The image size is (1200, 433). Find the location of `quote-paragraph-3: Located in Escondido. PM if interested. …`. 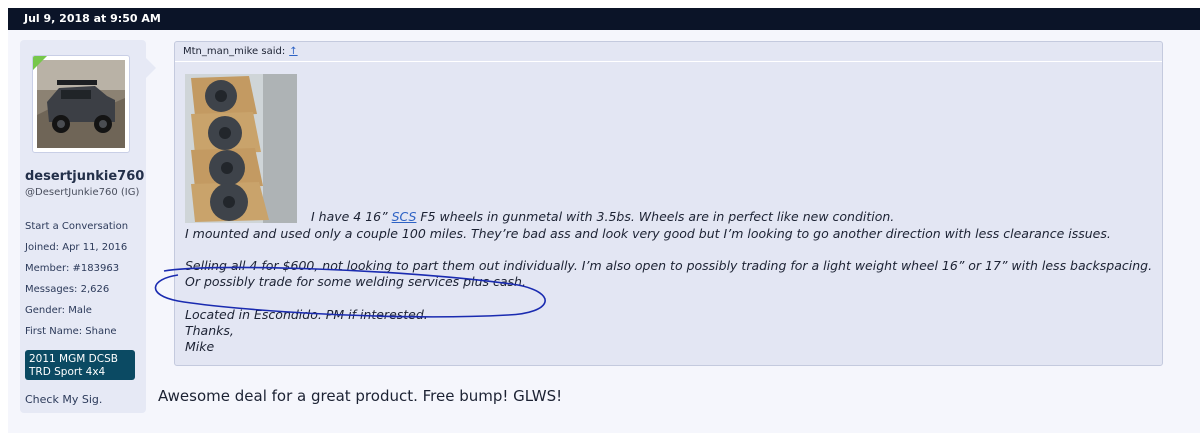

quote-paragraph-3: Located in Escondido. PM if interested. … is located at coordinates (306, 331).